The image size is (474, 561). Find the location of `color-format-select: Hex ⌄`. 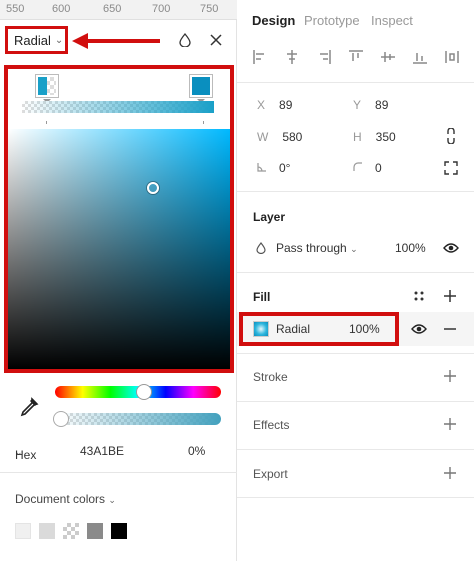

color-format-select: Hex ⌄ is located at coordinates (25, 453).